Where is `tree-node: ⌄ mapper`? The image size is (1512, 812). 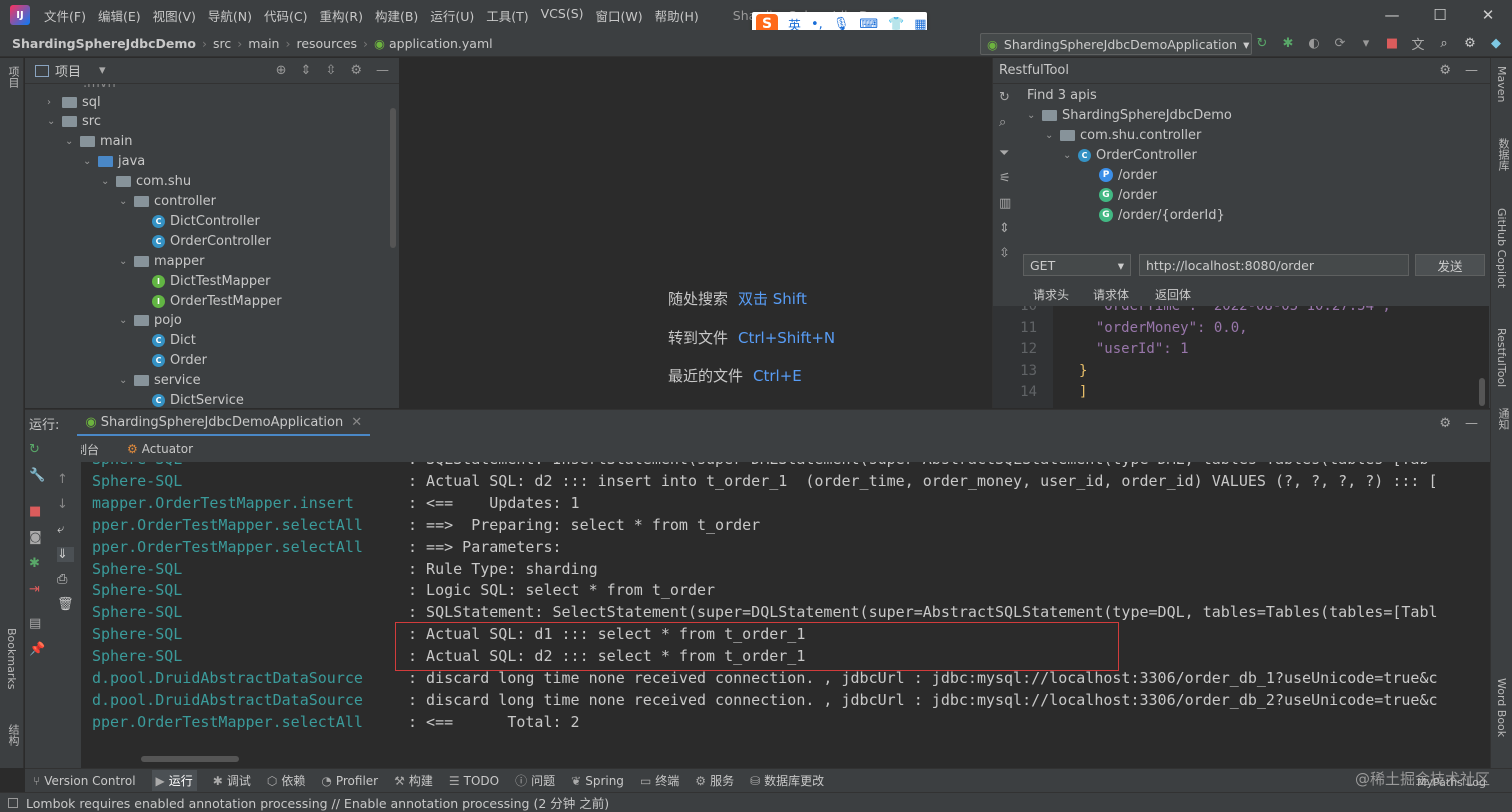 tree-node: ⌄ mapper is located at coordinates (161, 261).